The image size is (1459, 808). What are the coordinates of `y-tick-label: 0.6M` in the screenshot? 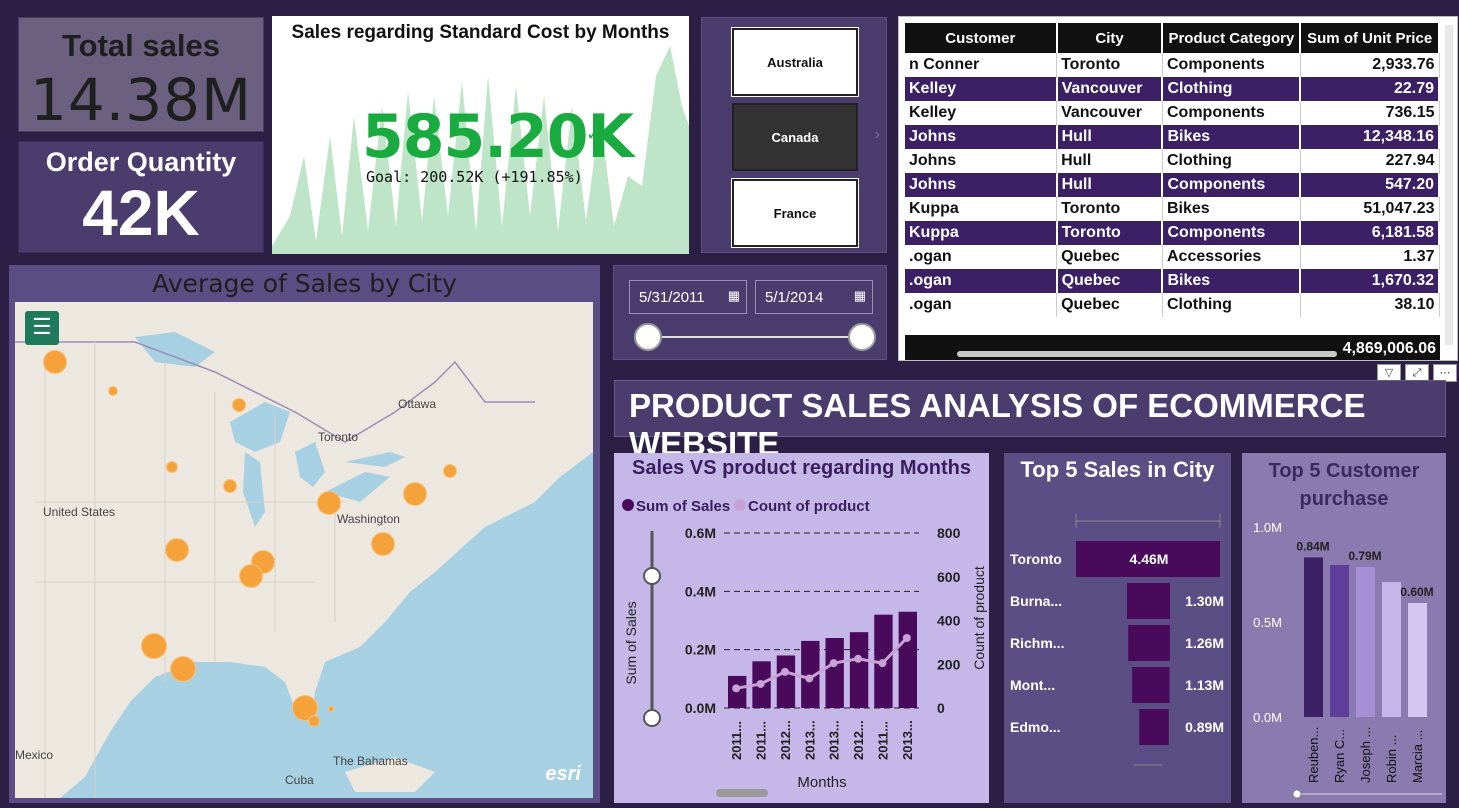 It's located at (700, 533).